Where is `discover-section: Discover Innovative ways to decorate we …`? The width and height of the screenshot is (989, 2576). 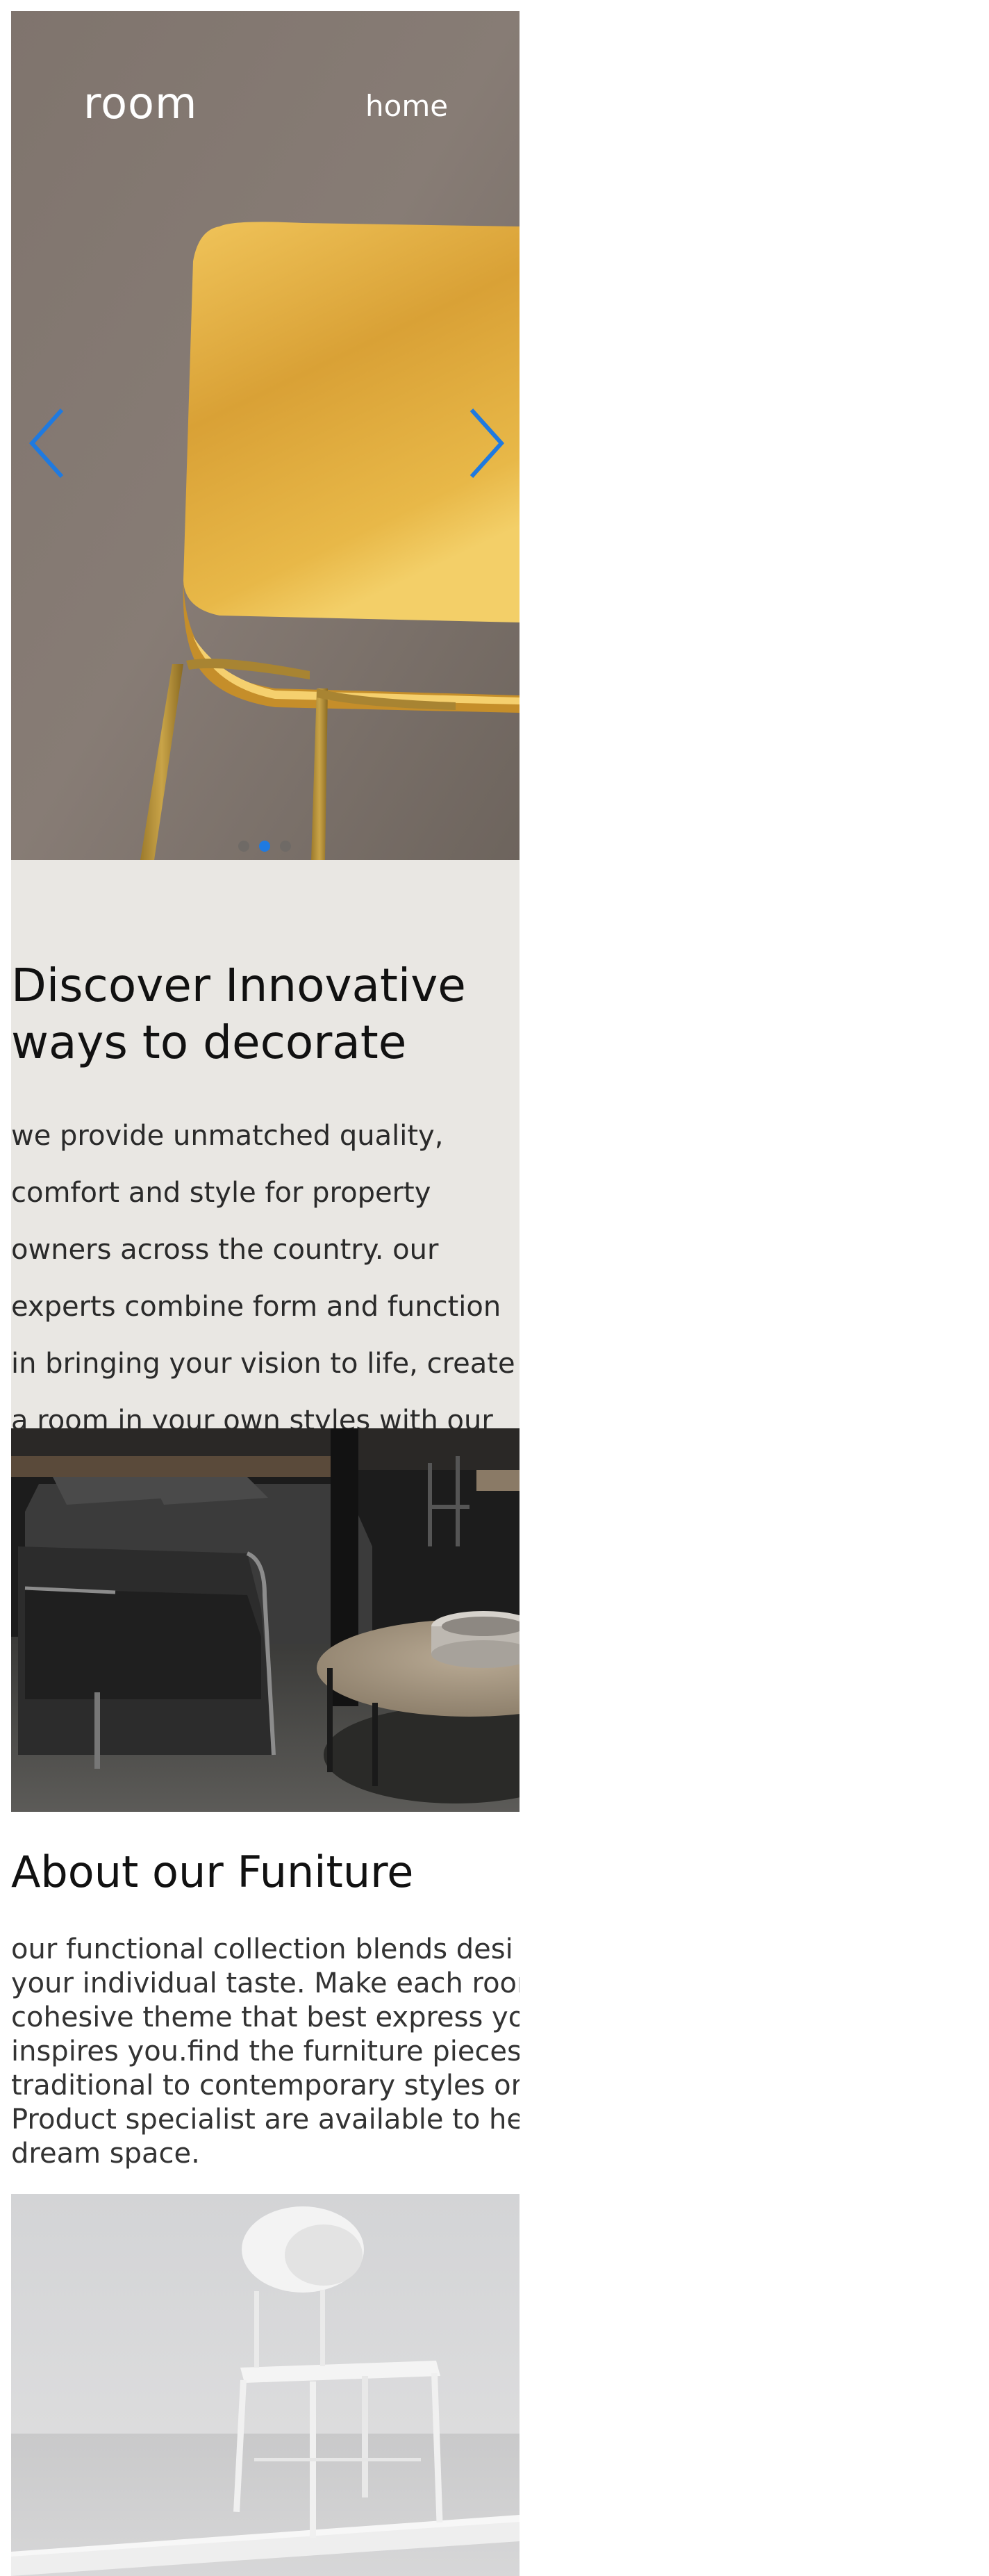 discover-section: Discover Innovative ways to decorate we … is located at coordinates (265, 1144).